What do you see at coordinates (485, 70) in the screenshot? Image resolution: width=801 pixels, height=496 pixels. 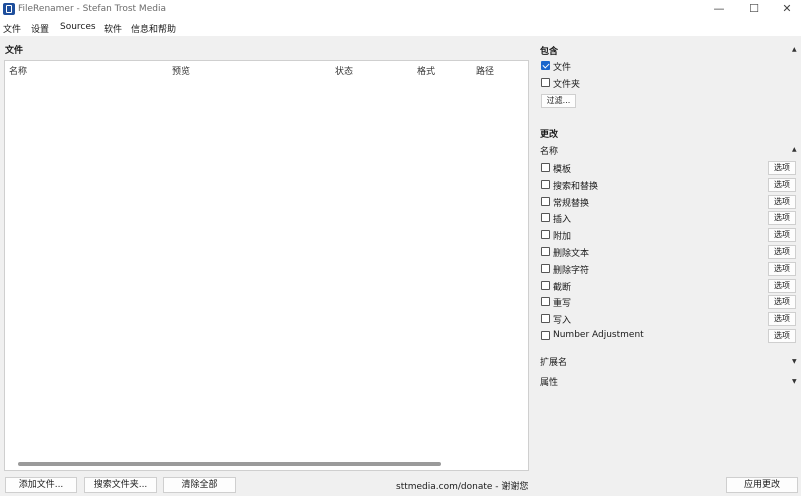 I see `column-header-path: 路径` at bounding box center [485, 70].